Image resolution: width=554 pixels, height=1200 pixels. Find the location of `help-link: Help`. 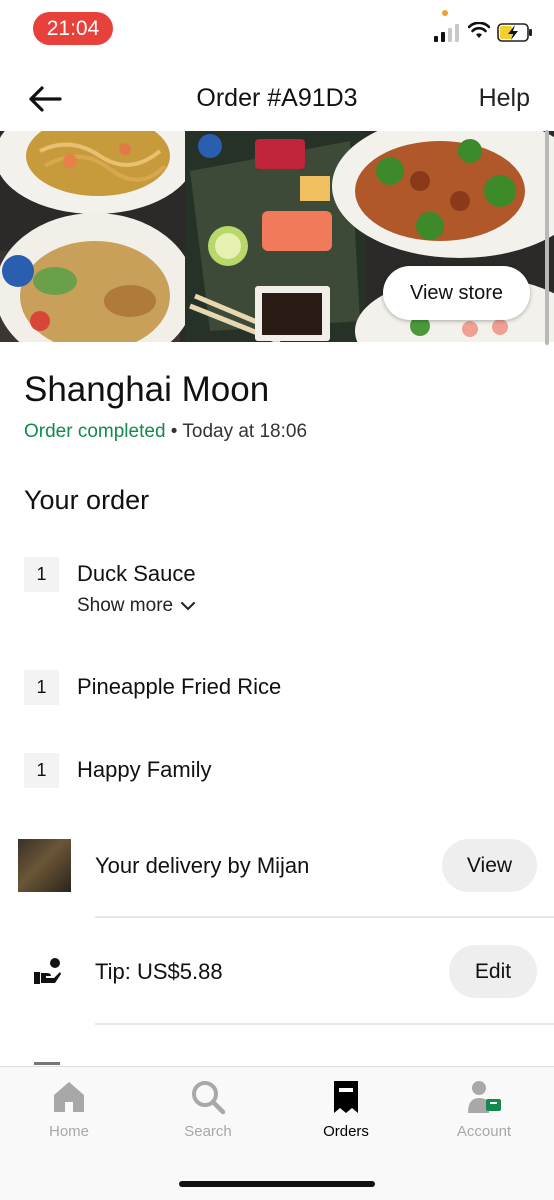

help-link: Help is located at coordinates (504, 98).